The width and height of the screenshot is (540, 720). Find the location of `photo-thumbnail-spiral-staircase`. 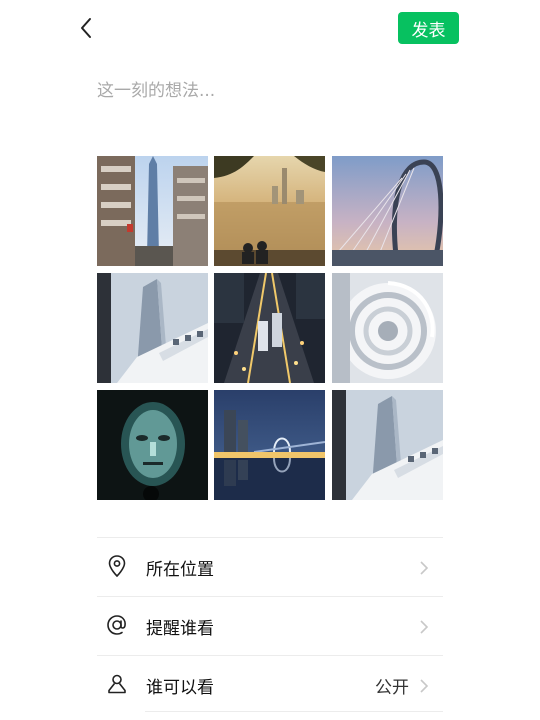

photo-thumbnail-spiral-staircase is located at coordinates (387, 328).